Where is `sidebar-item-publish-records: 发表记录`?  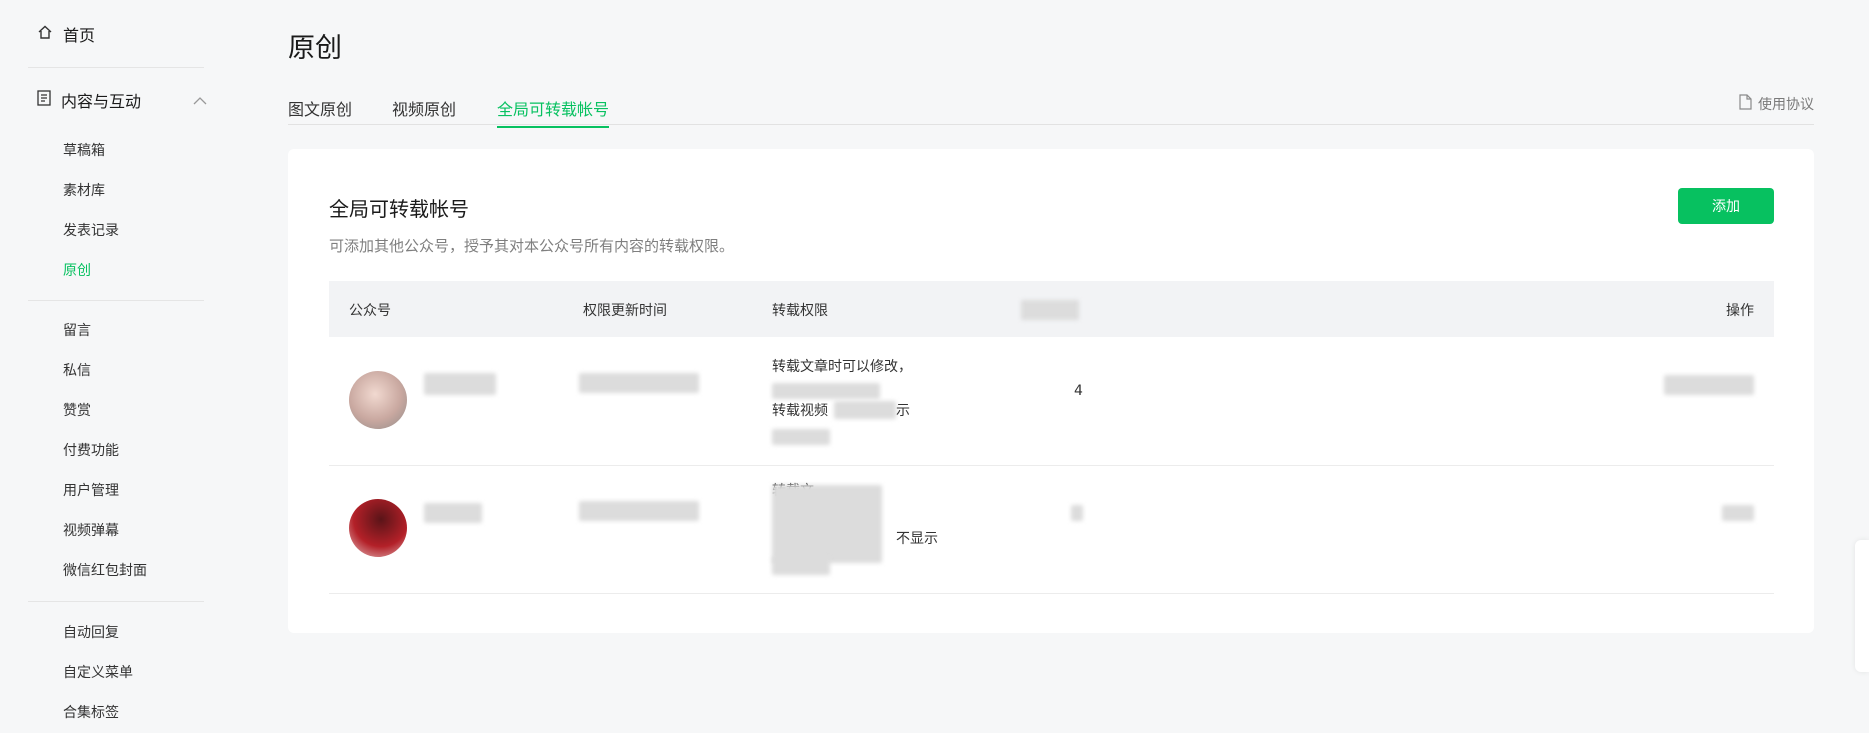 sidebar-item-publish-records: 发表记录 is located at coordinates (91, 230).